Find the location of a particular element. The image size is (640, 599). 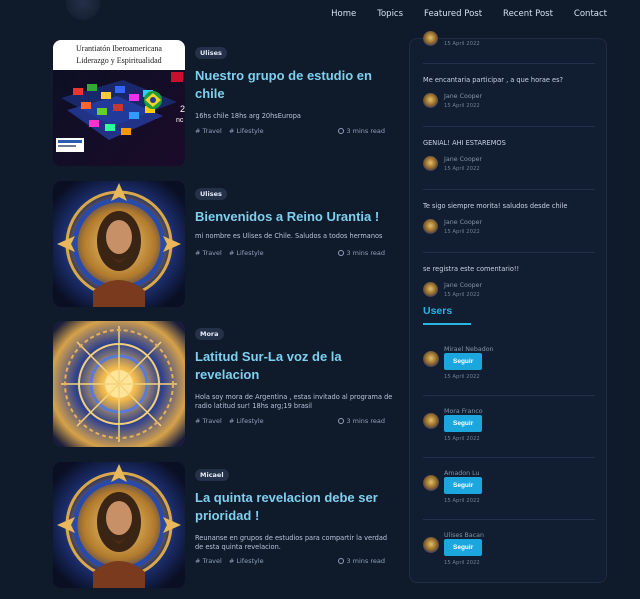

comment-user: 15 April 2022 is located at coordinates (509, 40).